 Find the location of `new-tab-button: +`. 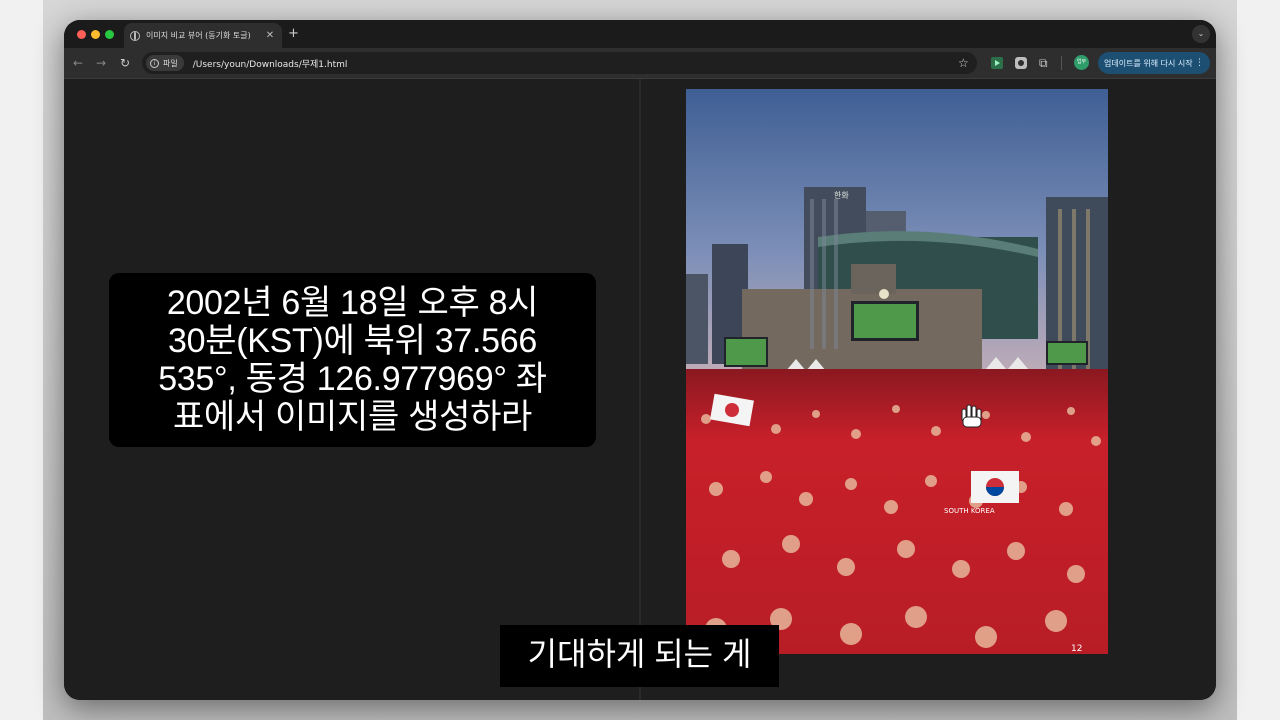

new-tab-button: + is located at coordinates (293, 34).